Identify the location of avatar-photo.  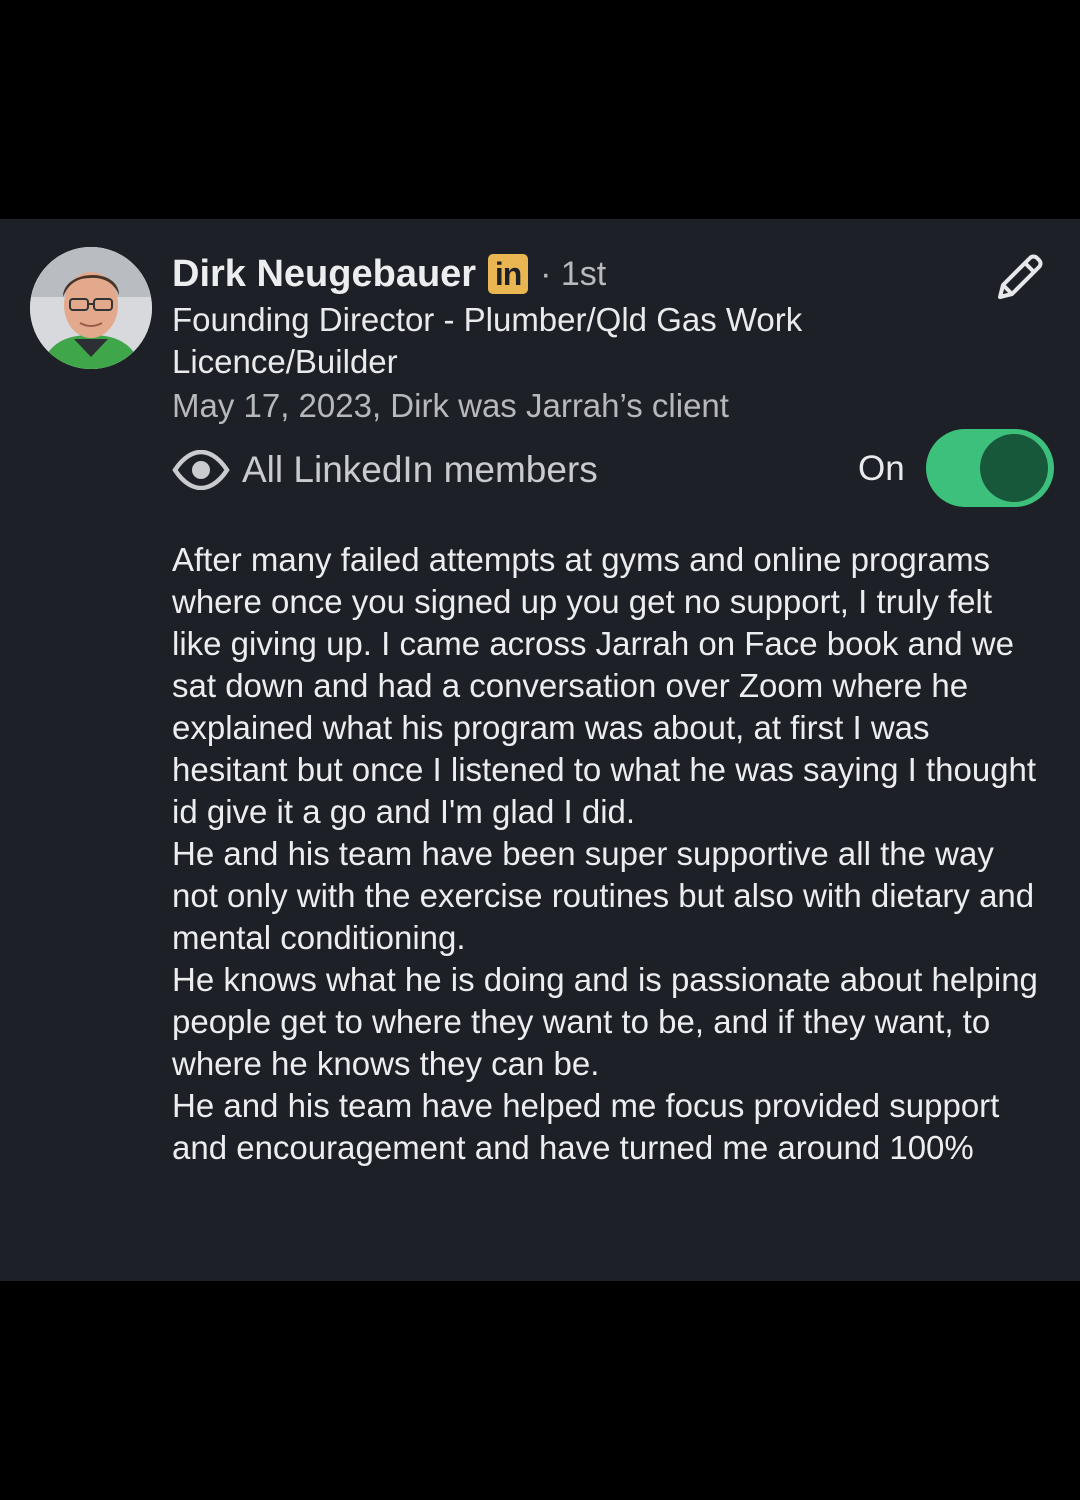
(91, 308).